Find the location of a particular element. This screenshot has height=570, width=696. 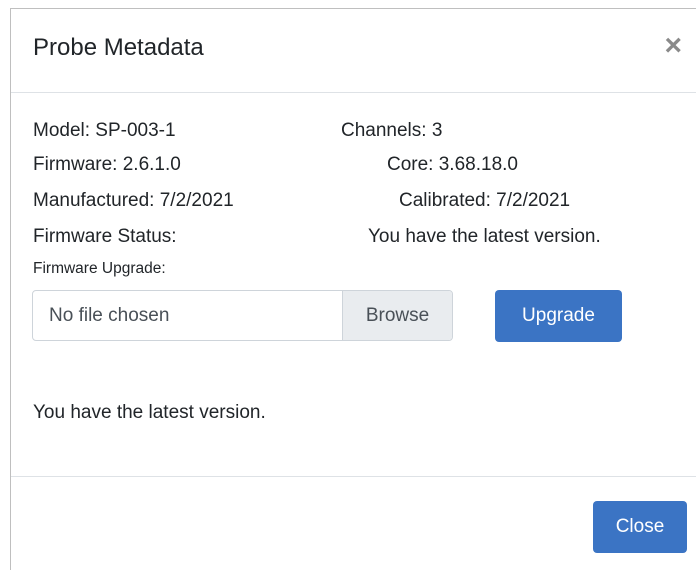

file-input: No file chosen Browse is located at coordinates (242, 315).